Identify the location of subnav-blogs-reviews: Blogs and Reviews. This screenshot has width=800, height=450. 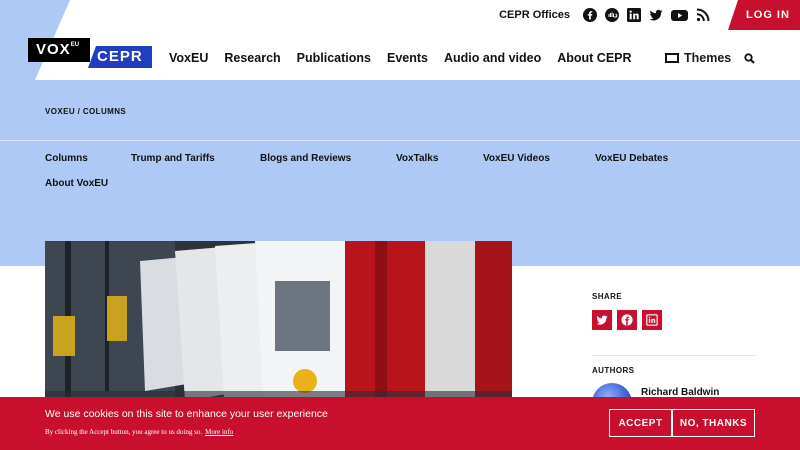
(305, 158).